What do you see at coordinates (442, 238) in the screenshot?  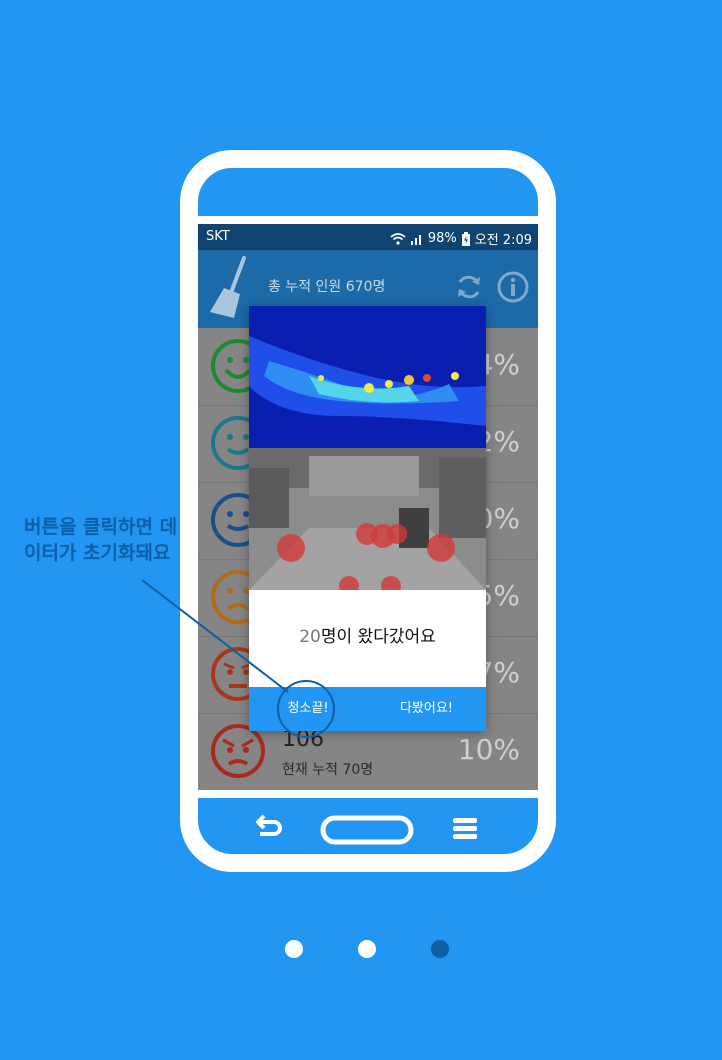 I see `battery-percent: 98%` at bounding box center [442, 238].